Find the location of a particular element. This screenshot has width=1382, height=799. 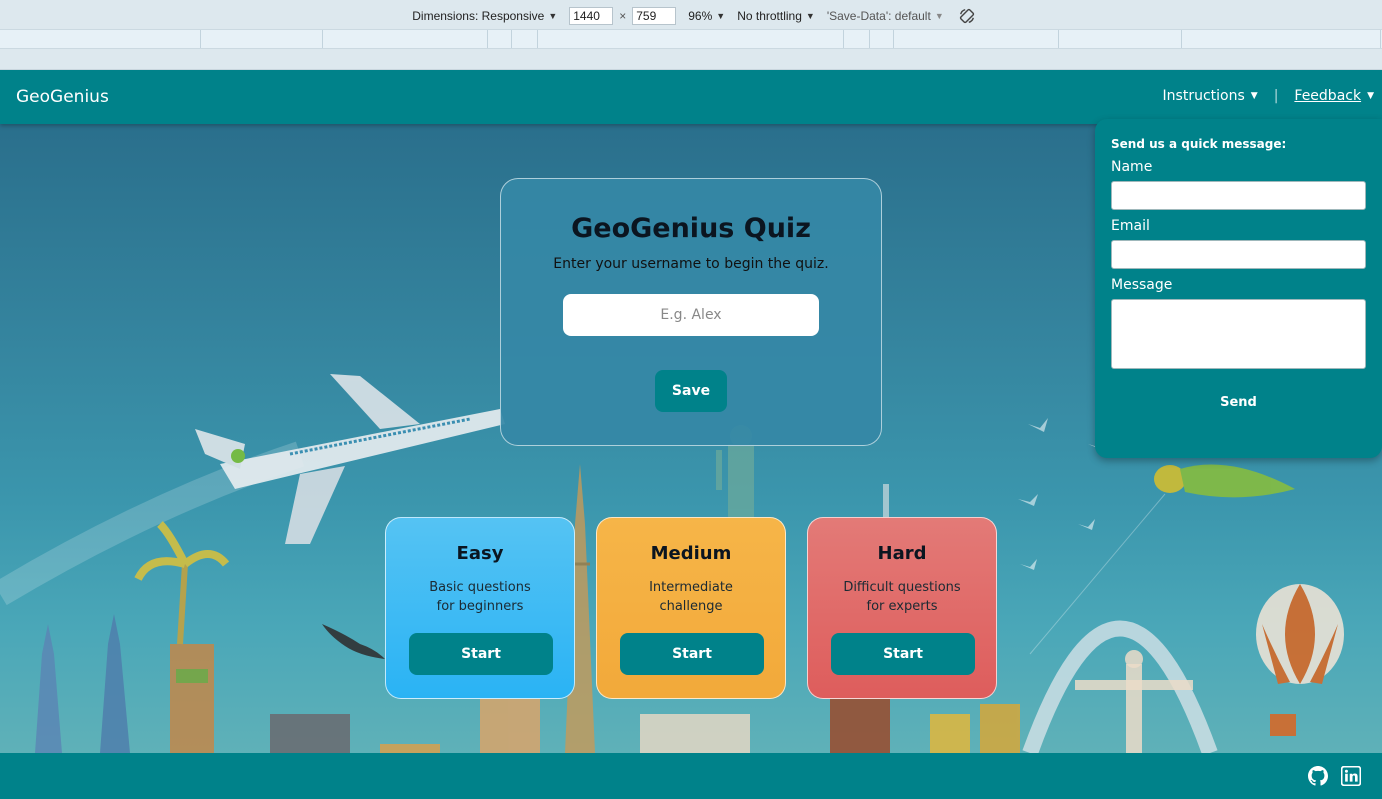

level-description: Basic questions for beginners is located at coordinates (480, 597).